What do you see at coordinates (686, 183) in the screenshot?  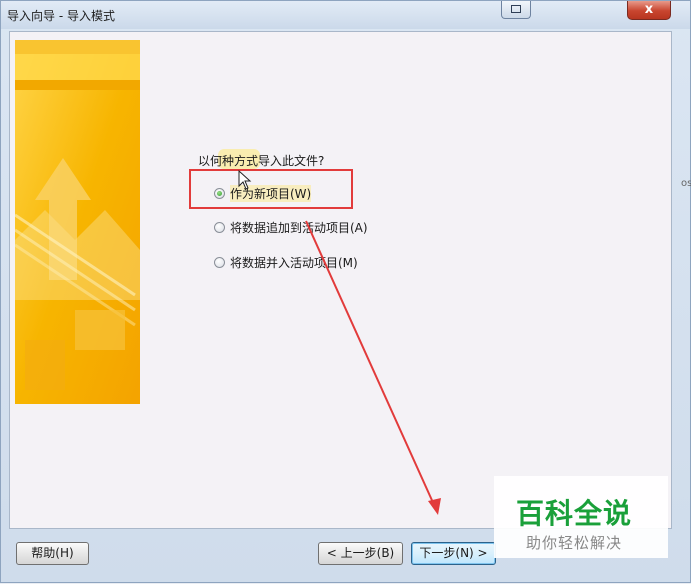 I see `background-text-fragment: os` at bounding box center [686, 183].